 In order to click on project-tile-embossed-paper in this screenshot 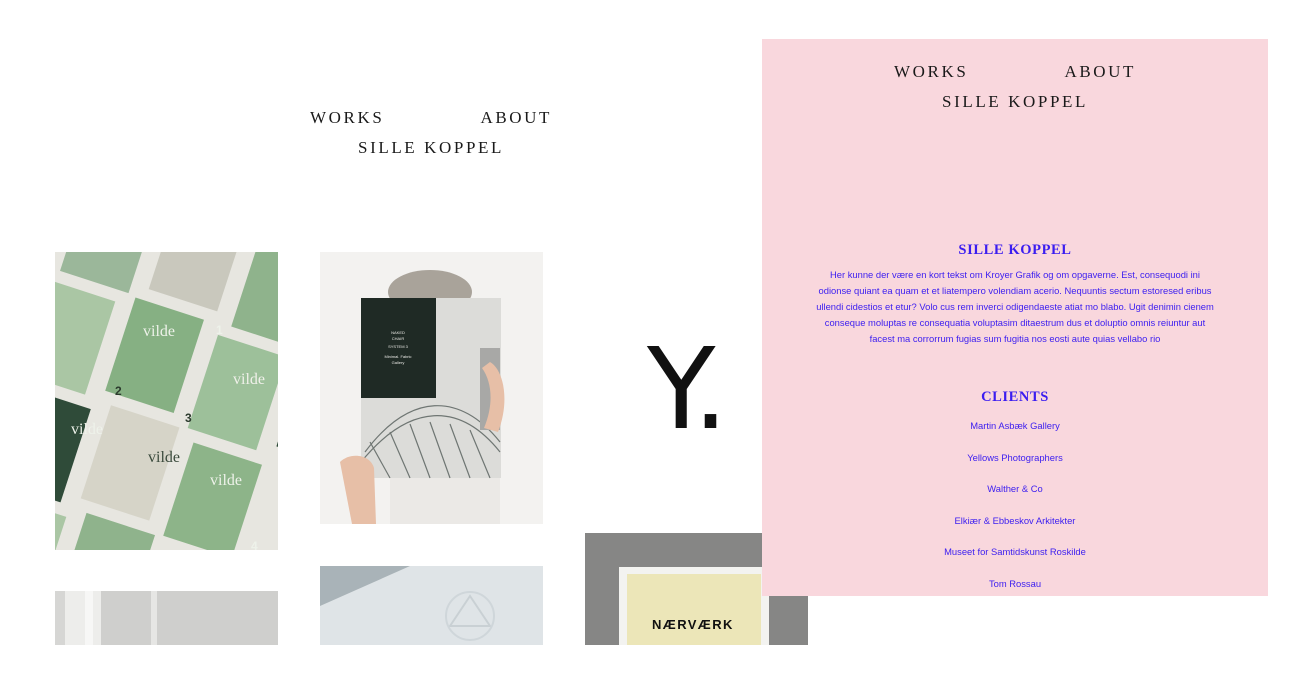, I will do `click(431, 605)`.